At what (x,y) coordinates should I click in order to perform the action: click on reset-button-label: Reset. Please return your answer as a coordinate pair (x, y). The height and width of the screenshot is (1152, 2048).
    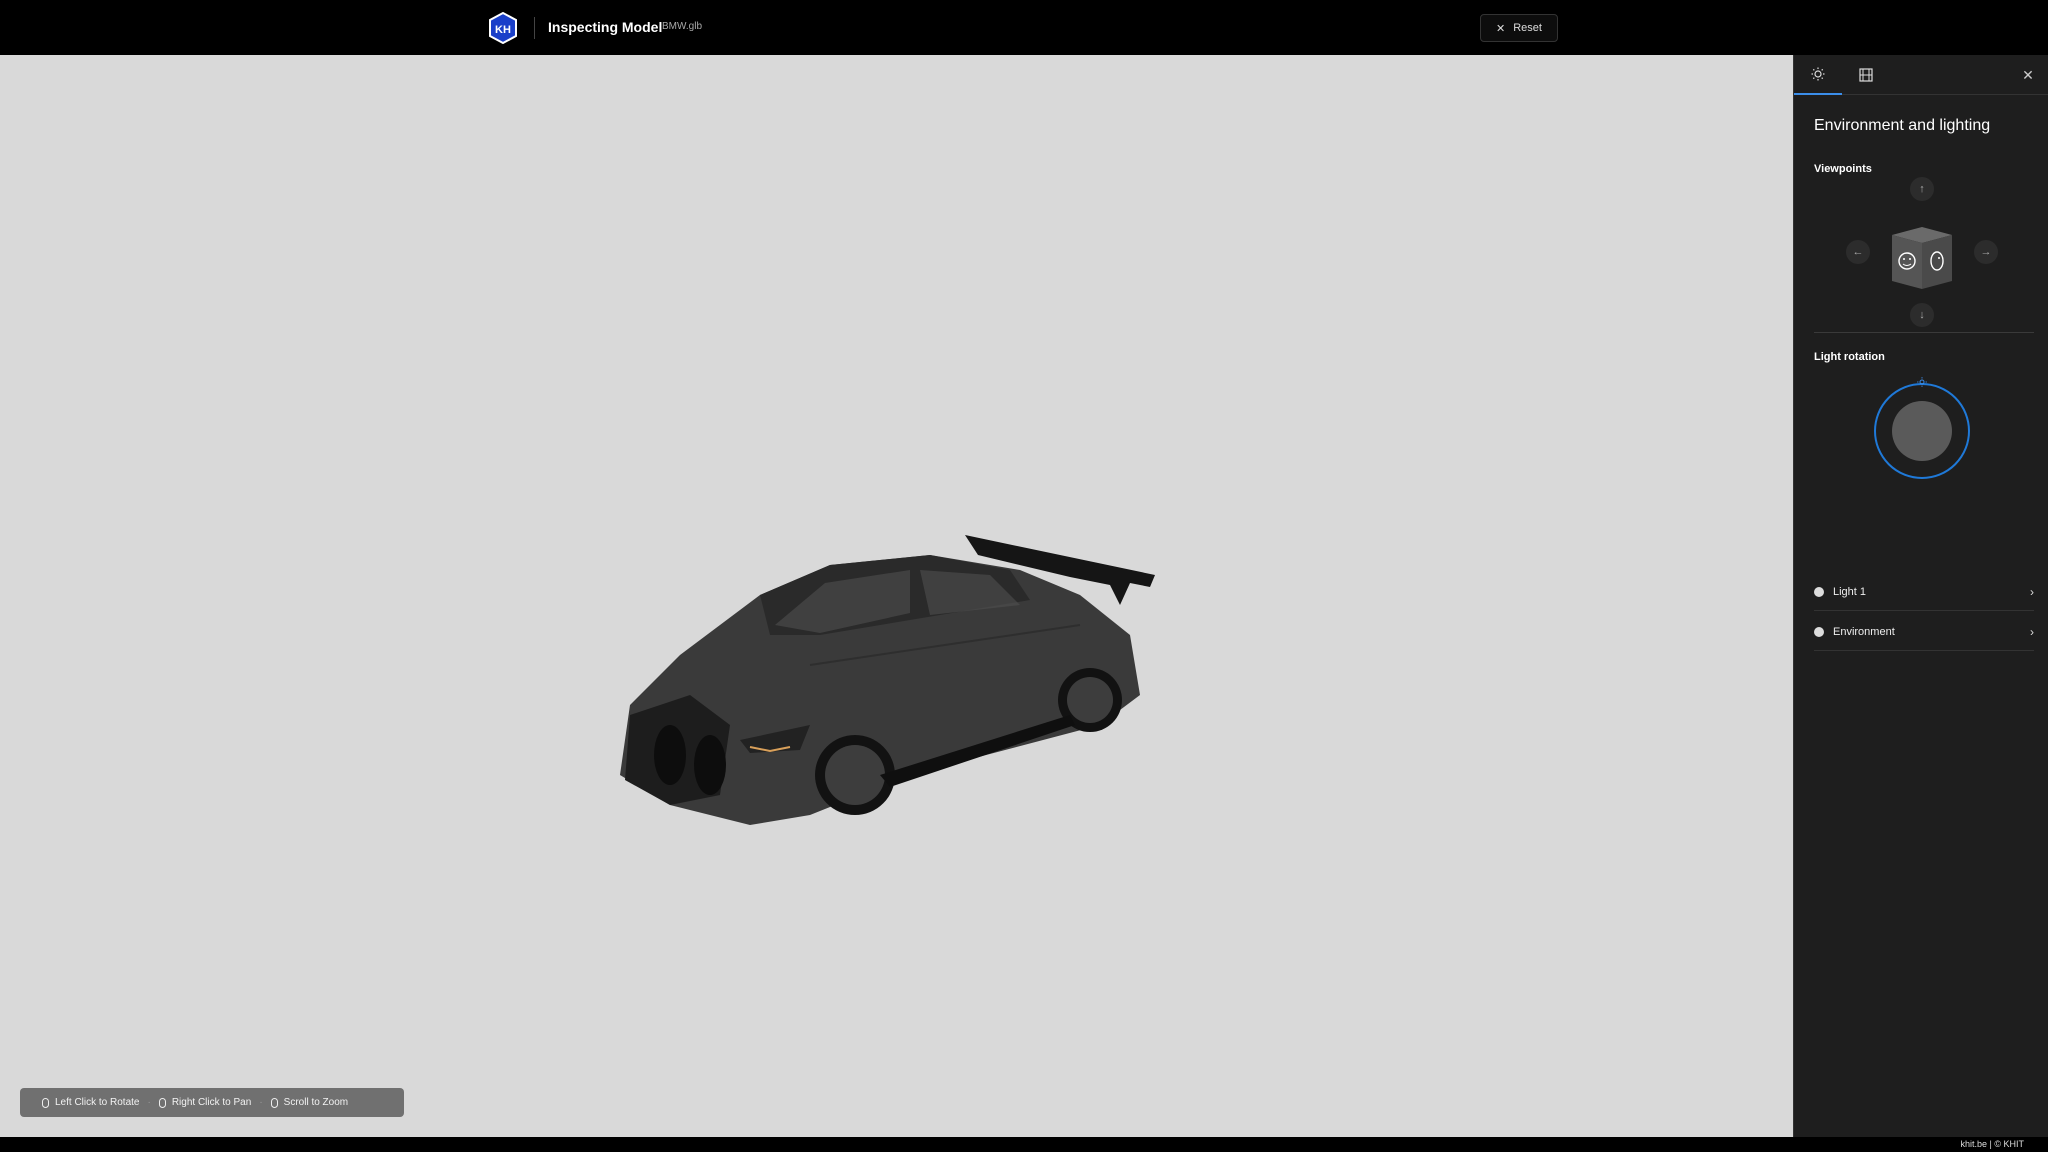
    Looking at the image, I should click on (1527, 28).